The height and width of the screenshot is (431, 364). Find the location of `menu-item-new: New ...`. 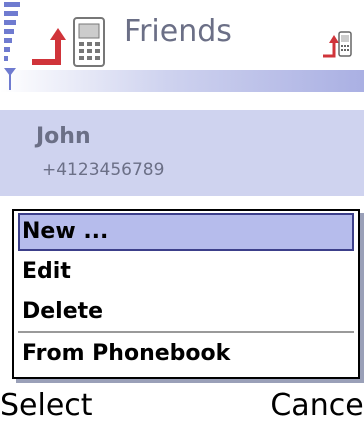

menu-item-new: New ... is located at coordinates (186, 232).